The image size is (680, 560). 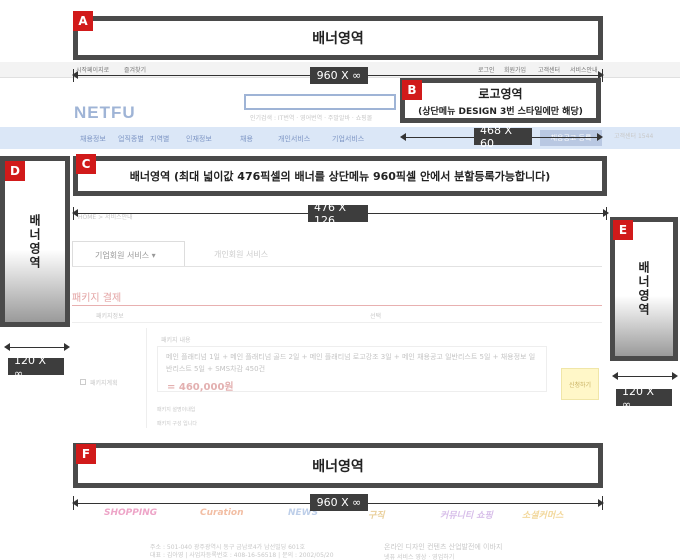 I want to click on dimension-line-e, so click(x=645, y=376).